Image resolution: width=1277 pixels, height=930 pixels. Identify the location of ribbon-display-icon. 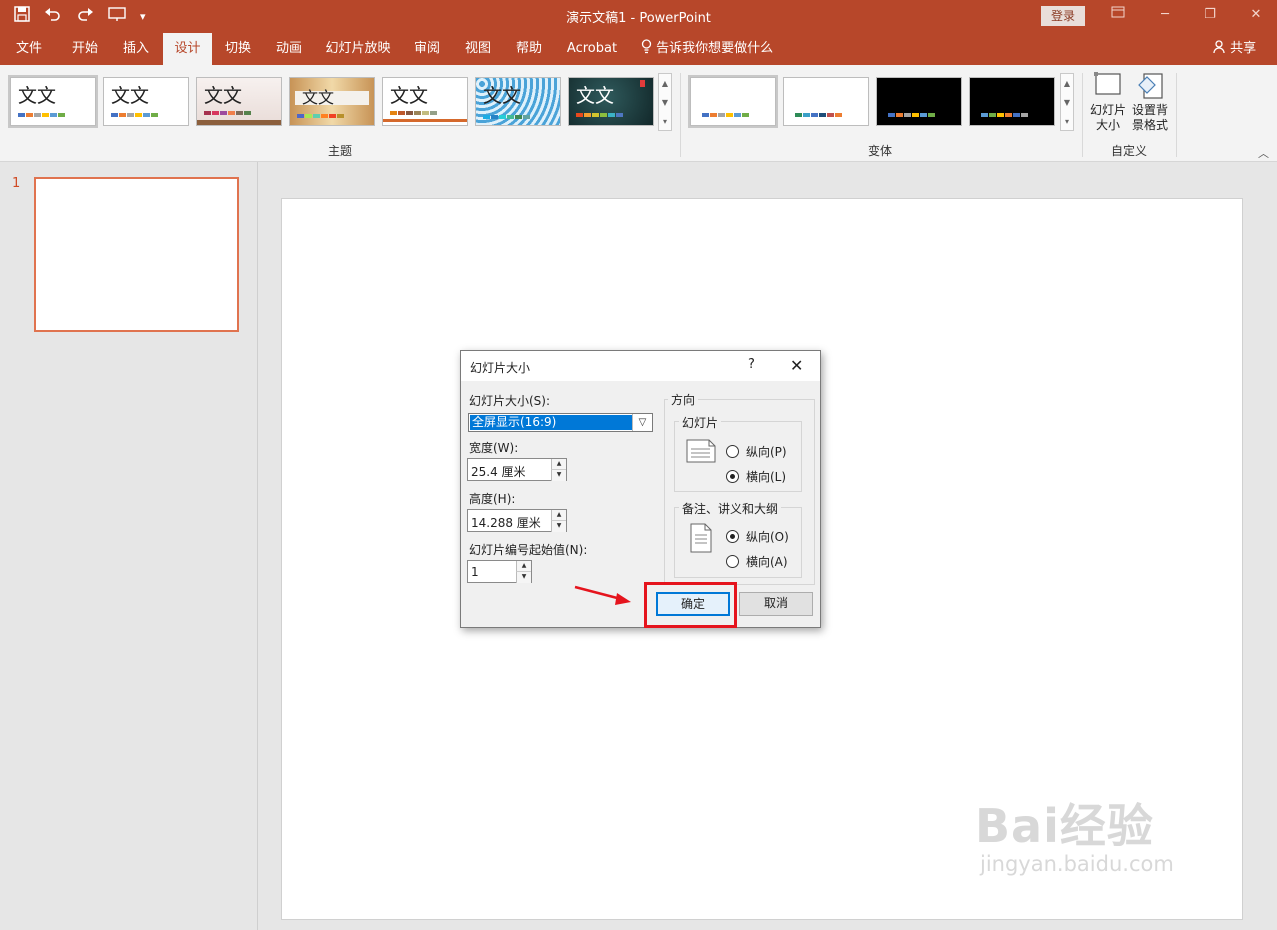
(1118, 15).